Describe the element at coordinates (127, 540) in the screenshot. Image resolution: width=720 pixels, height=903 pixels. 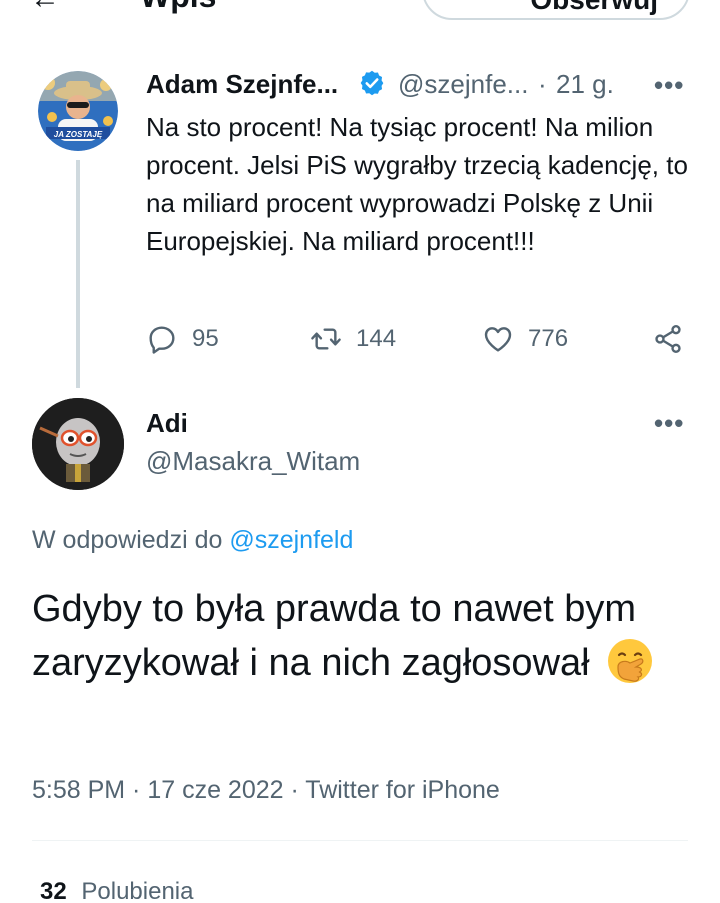
I see `replying-to-prefix: W odpowiedzi do` at that location.